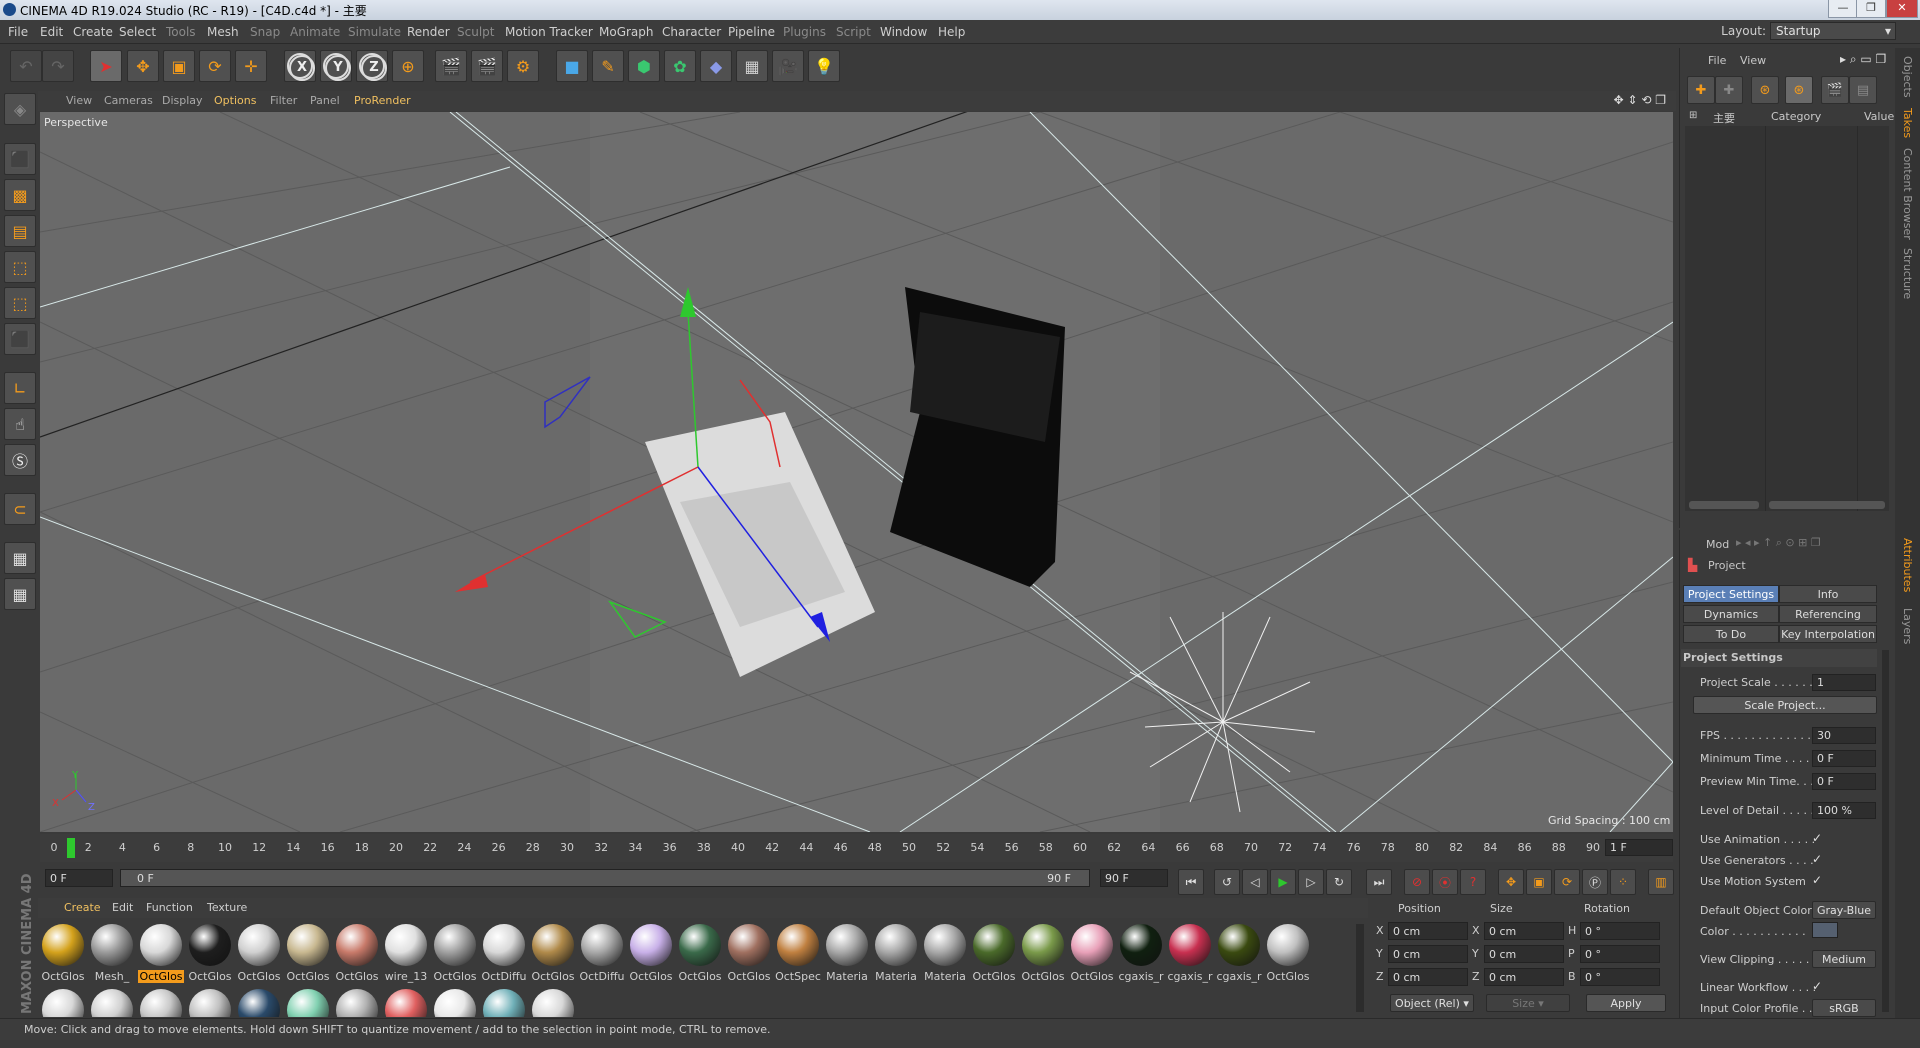  What do you see at coordinates (1885, 831) in the screenshot?
I see `attr-scrollbar` at bounding box center [1885, 831].